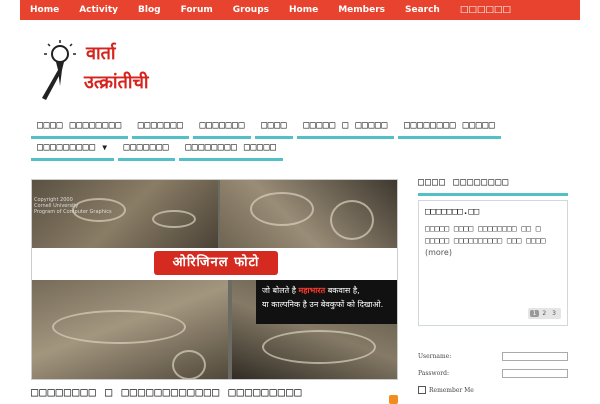 Image resolution: width=600 pixels, height=404 pixels. What do you see at coordinates (452, 212) in the screenshot?
I see `widget-heading: □□□□□□□.□□` at bounding box center [452, 212].